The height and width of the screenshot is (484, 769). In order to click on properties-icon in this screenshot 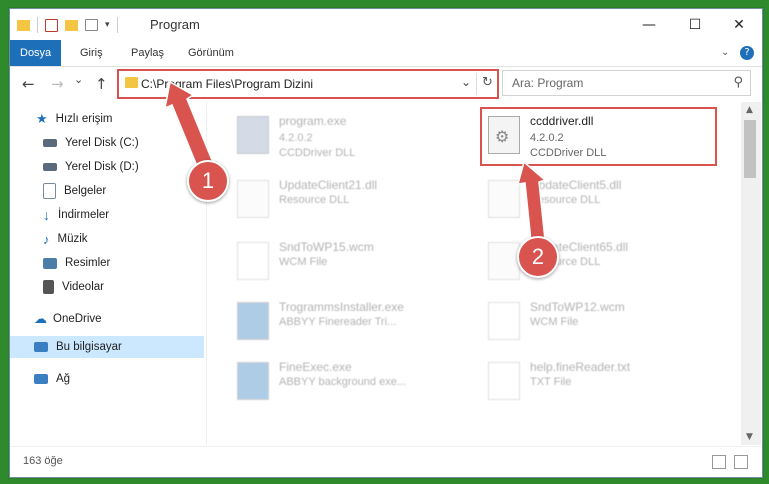, I will do `click(51, 25)`.